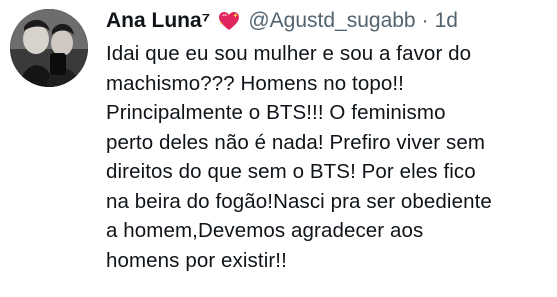 The width and height of the screenshot is (557, 297). Describe the element at coordinates (158, 21) in the screenshot. I see `display-name: Ana Luna⁷` at that location.